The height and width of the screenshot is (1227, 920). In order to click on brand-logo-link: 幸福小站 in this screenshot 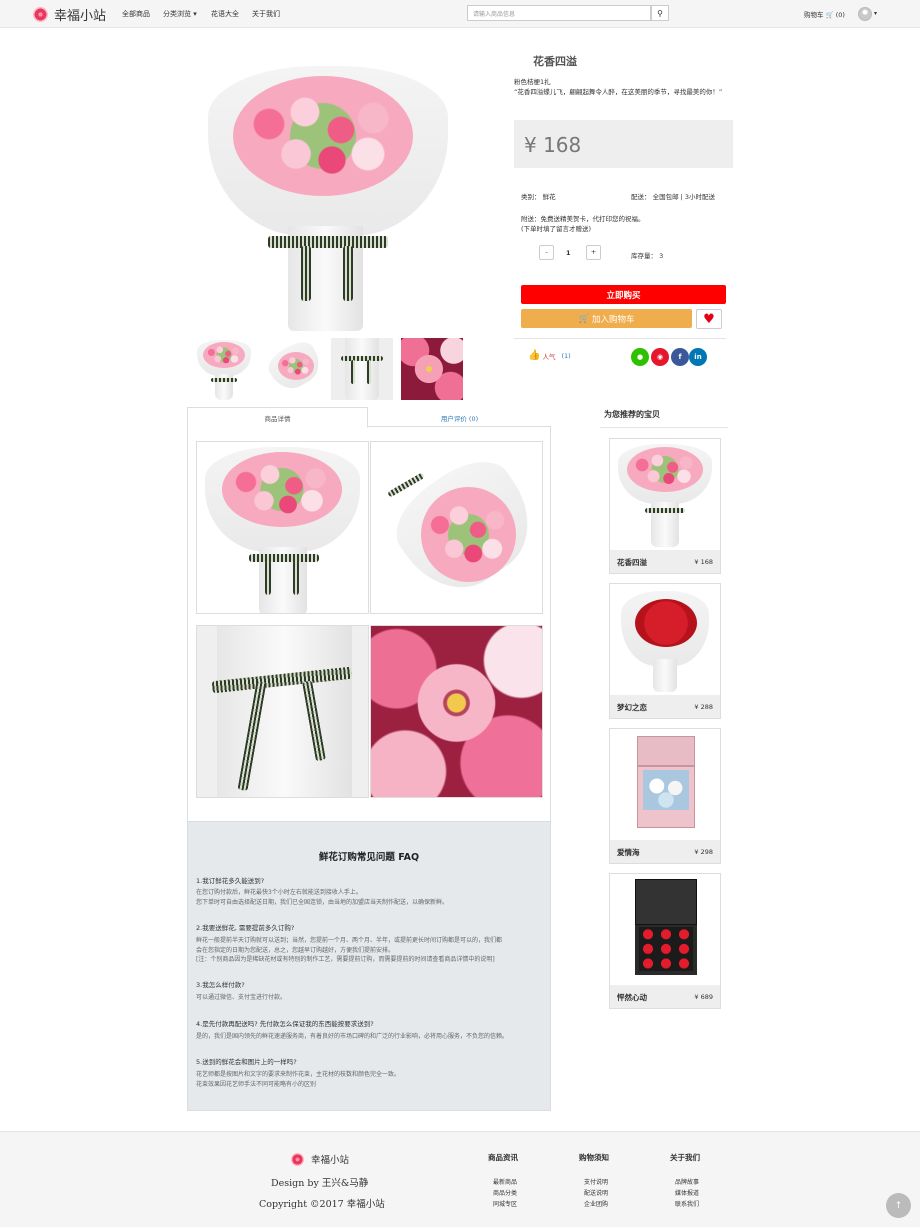, I will do `click(69, 14)`.